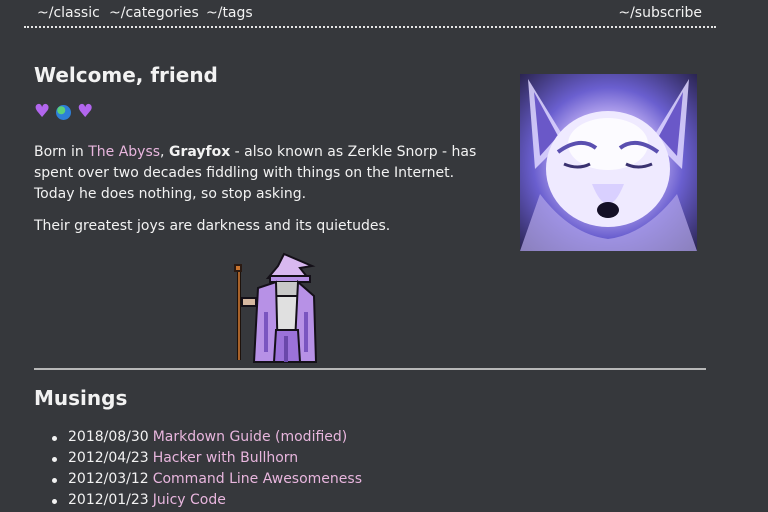 This screenshot has height=512, width=768. I want to click on post-date: 2012/03/12, so click(108, 479).